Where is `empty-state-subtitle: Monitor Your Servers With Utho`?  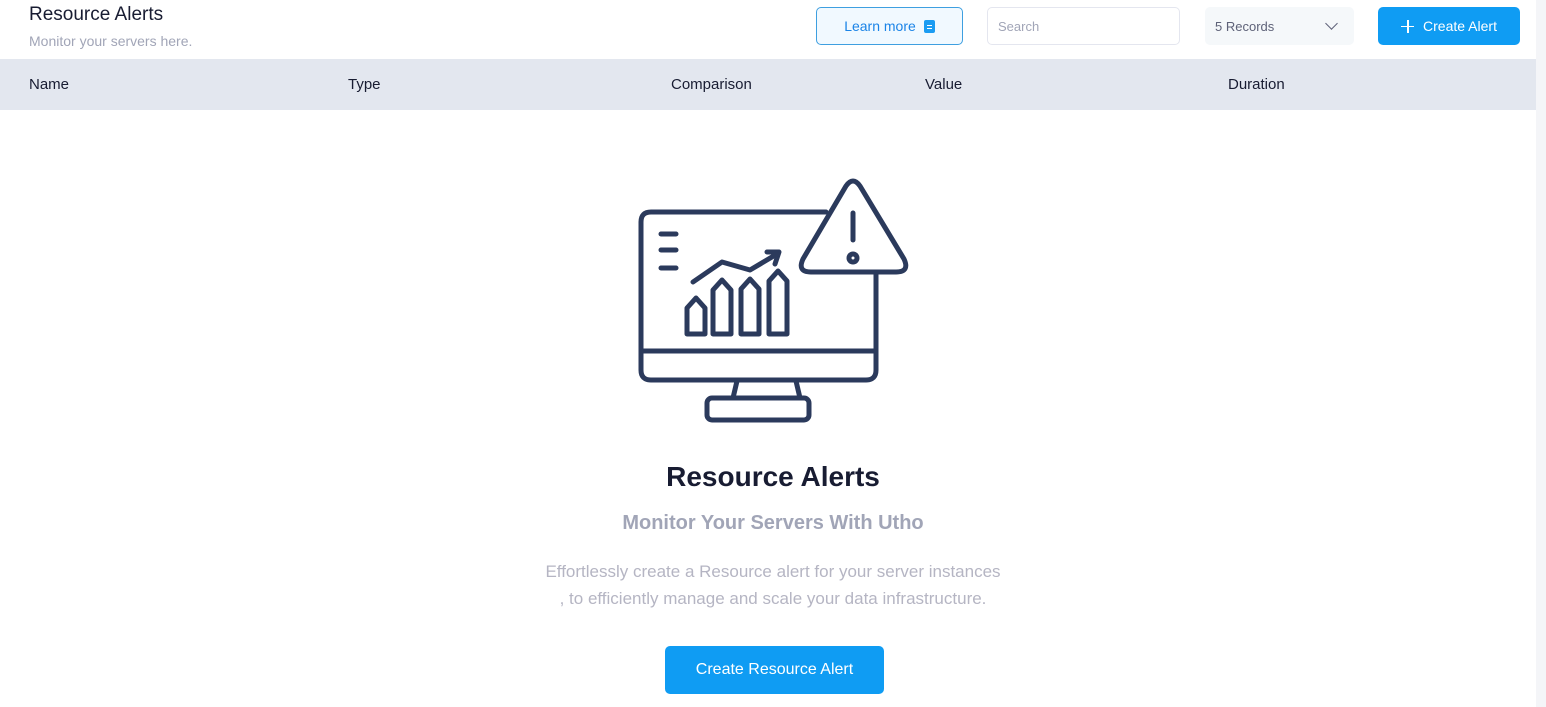 empty-state-subtitle: Monitor Your Servers With Utho is located at coordinates (773, 523).